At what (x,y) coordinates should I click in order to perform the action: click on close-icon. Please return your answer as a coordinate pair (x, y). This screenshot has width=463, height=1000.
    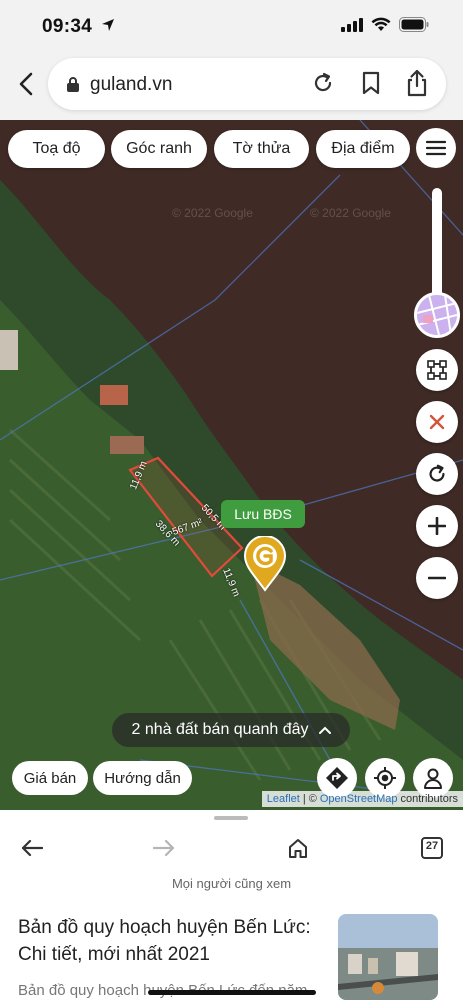
    Looking at the image, I should click on (437, 422).